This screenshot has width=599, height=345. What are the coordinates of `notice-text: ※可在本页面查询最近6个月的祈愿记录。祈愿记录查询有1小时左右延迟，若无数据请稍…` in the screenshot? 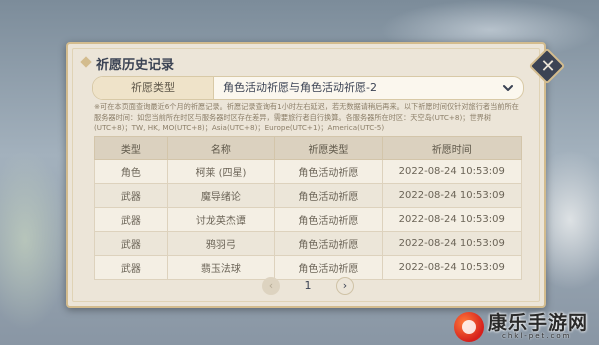 It's located at (306, 117).